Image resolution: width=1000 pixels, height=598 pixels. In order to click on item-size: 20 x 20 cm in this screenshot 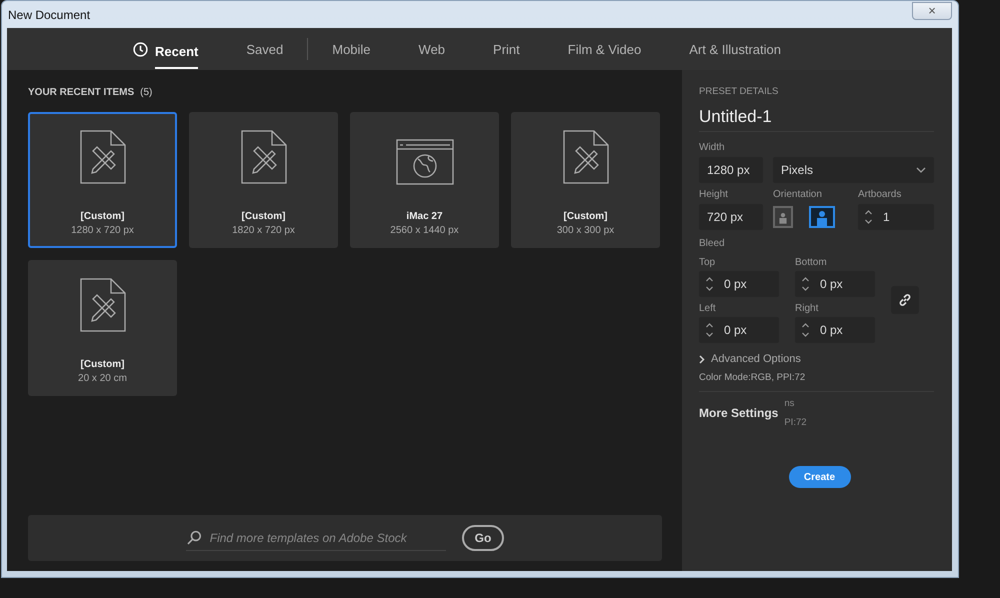, I will do `click(102, 378)`.